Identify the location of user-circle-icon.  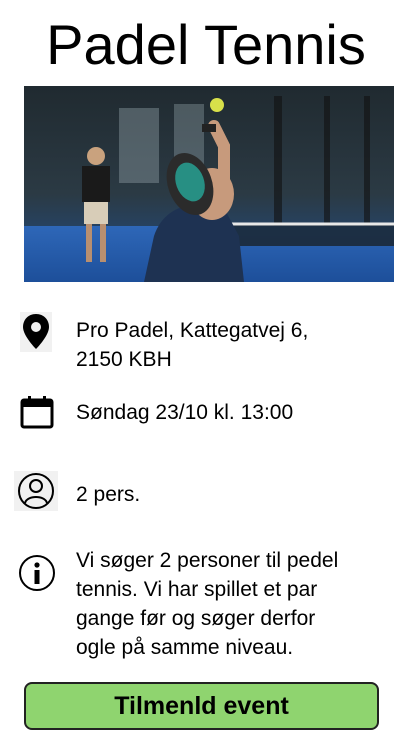
(36, 493).